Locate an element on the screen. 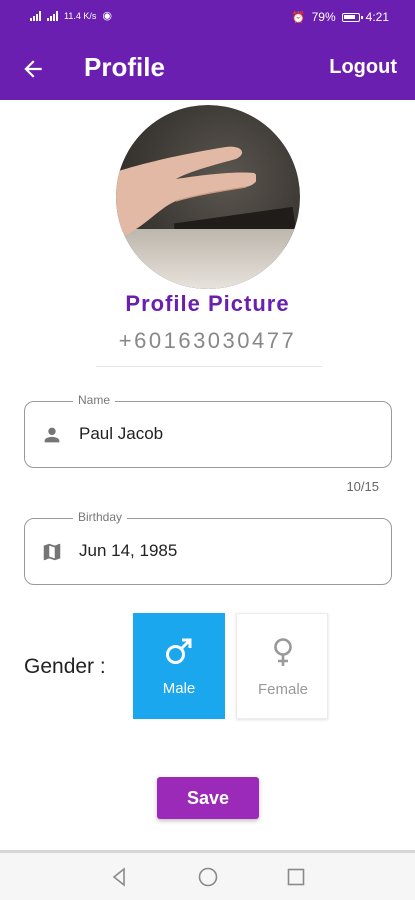 This screenshot has width=415, height=900. status-bar: 11.4 K/s ◉ ⏰ 79% 4:21 is located at coordinates (207, 18).